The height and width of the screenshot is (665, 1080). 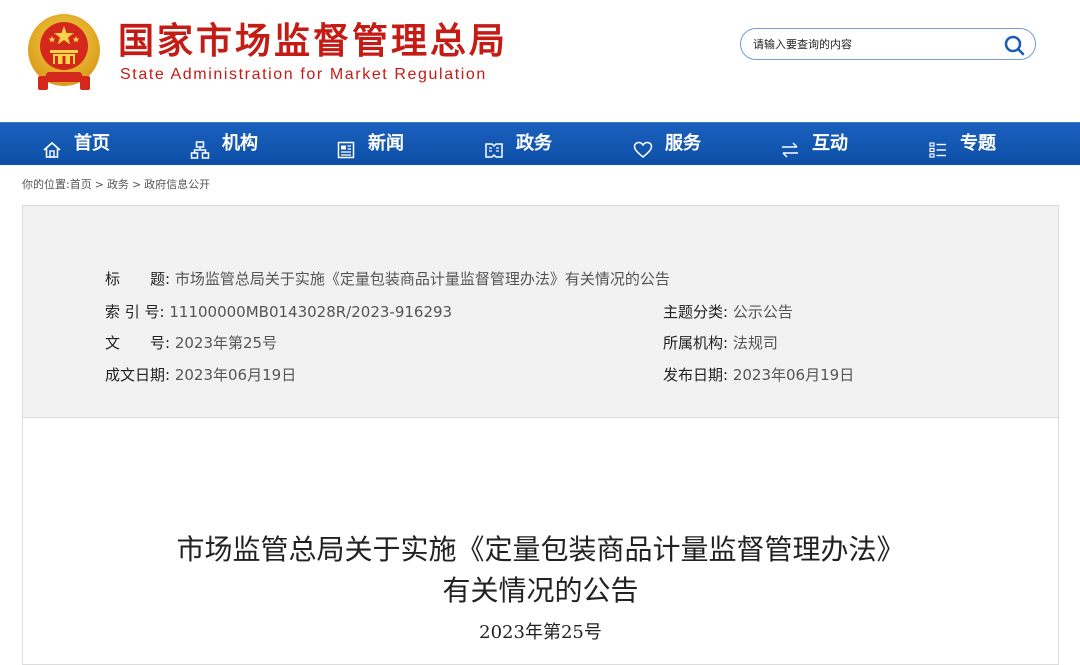 What do you see at coordinates (177, 184) in the screenshot?
I see `breadcrumb-link-info-disclosure: 政府信息公开` at bounding box center [177, 184].